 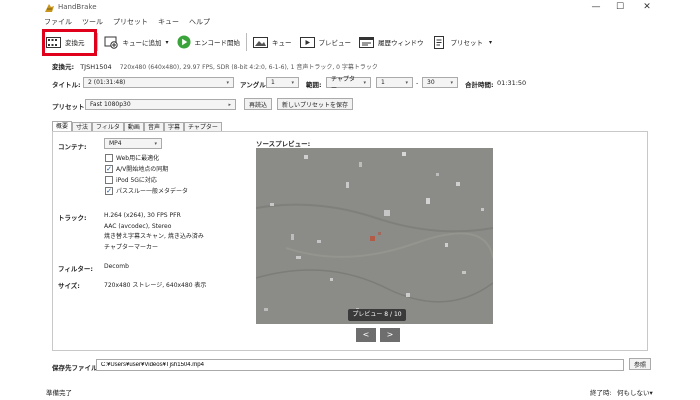 I want to click on source-preview-label: ソースプレビュー:, so click(x=283, y=144).